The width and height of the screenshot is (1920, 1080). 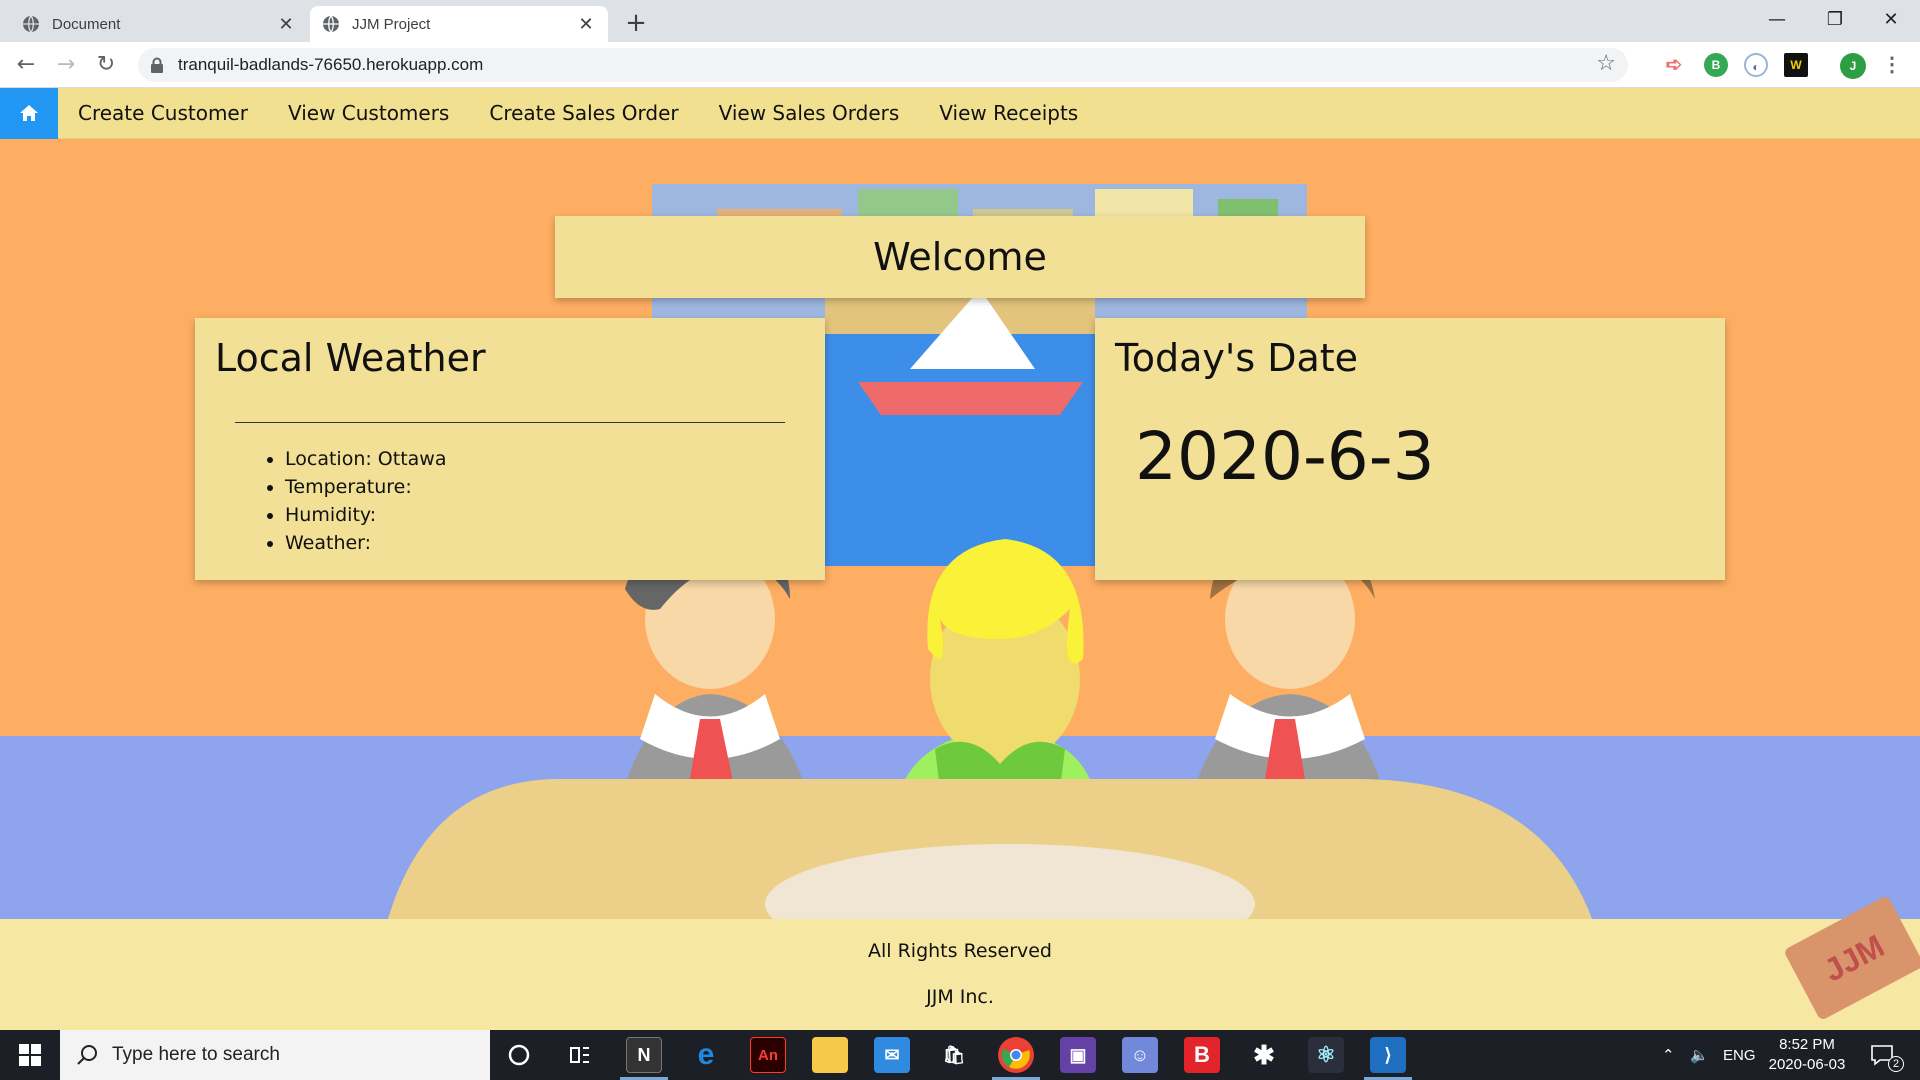 I want to click on restore-icon: ❐, so click(x=1835, y=20).